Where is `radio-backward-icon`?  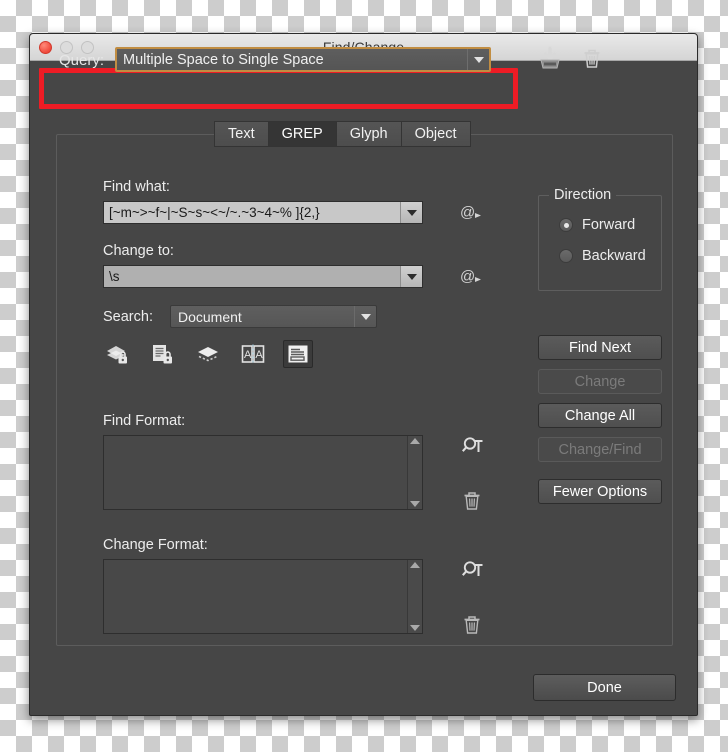 radio-backward-icon is located at coordinates (566, 256).